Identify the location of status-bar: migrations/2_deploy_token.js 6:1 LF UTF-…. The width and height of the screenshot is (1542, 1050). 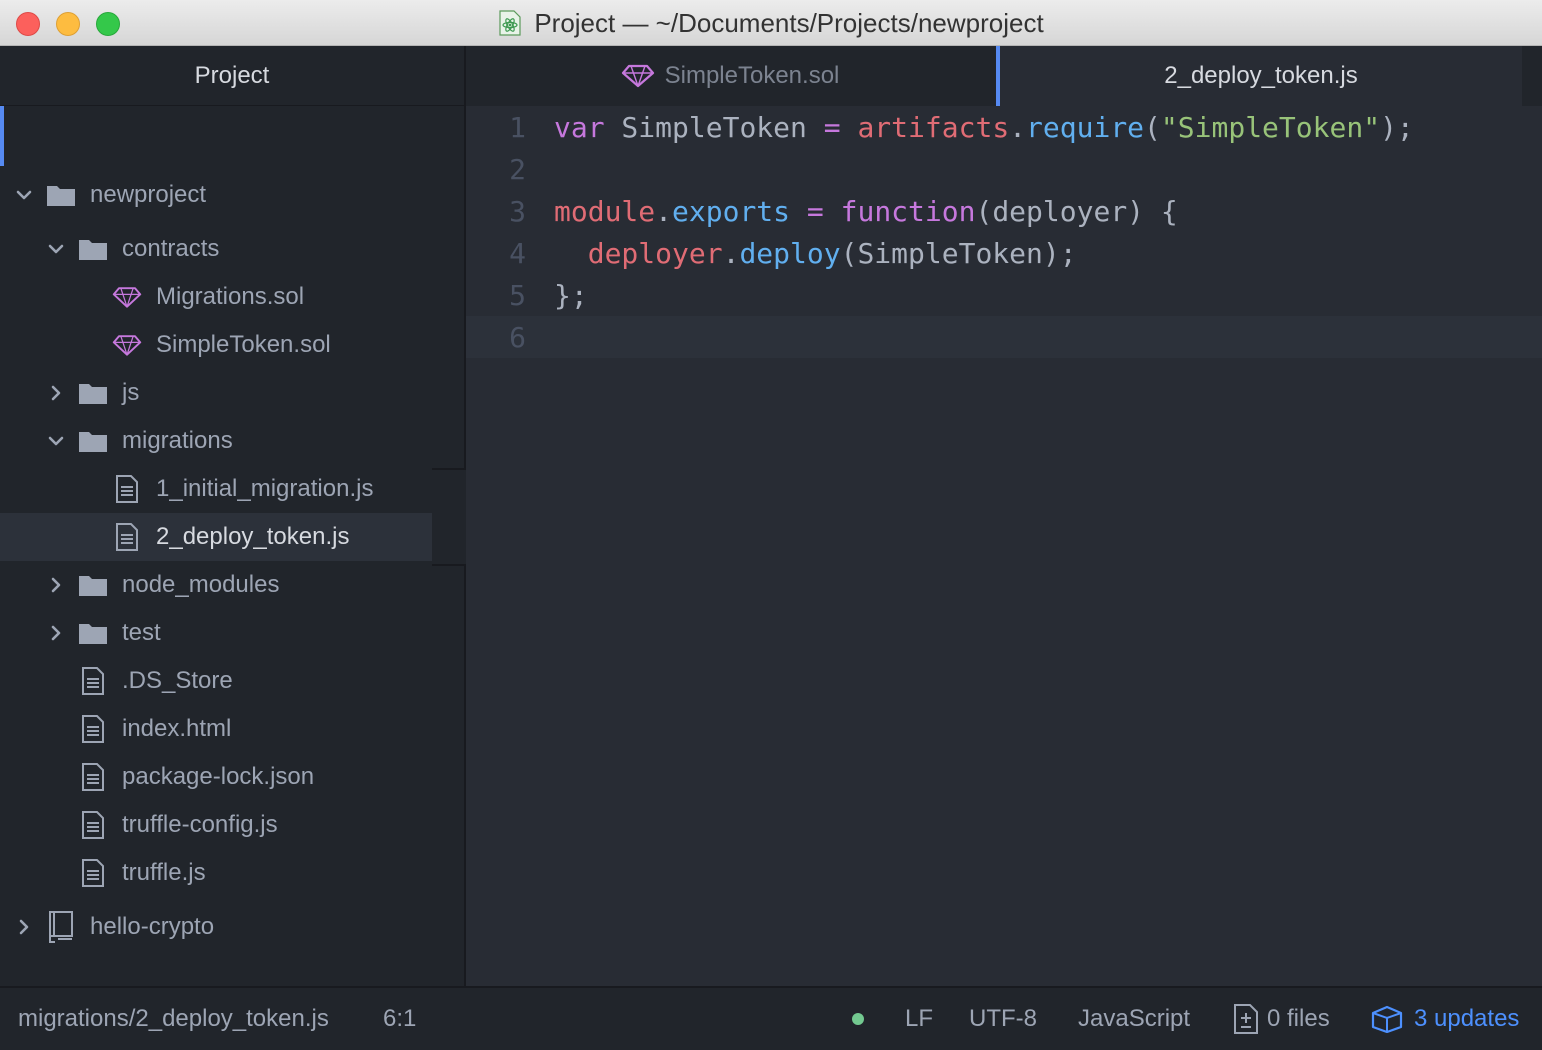
(771, 1018).